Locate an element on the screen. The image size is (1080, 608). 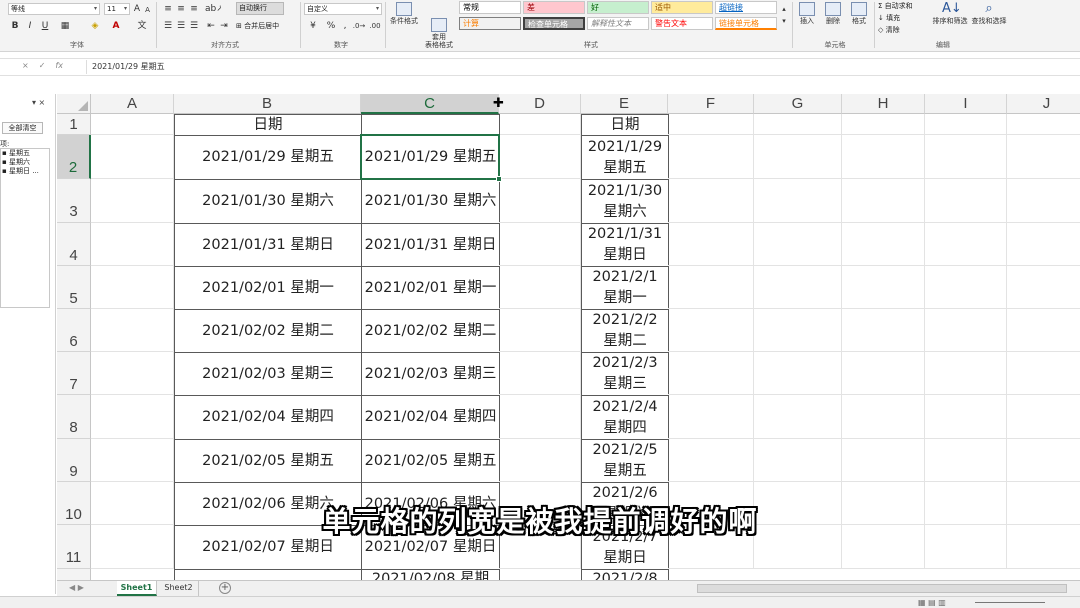
cell-e5: 2021/2/1 星期一 is located at coordinates (625, 288).